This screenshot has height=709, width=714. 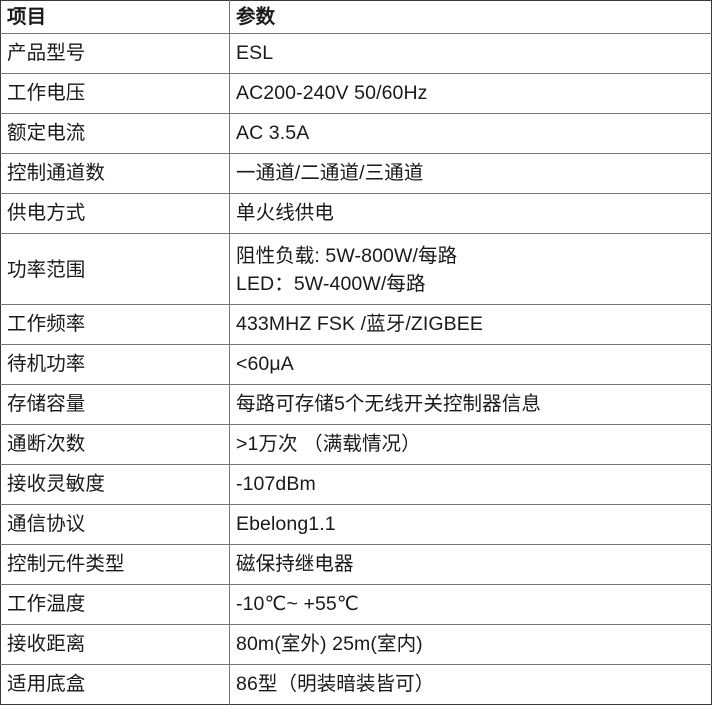 What do you see at coordinates (470, 213) in the screenshot?
I see `row-value-power-supply-mode: 单火线供电` at bounding box center [470, 213].